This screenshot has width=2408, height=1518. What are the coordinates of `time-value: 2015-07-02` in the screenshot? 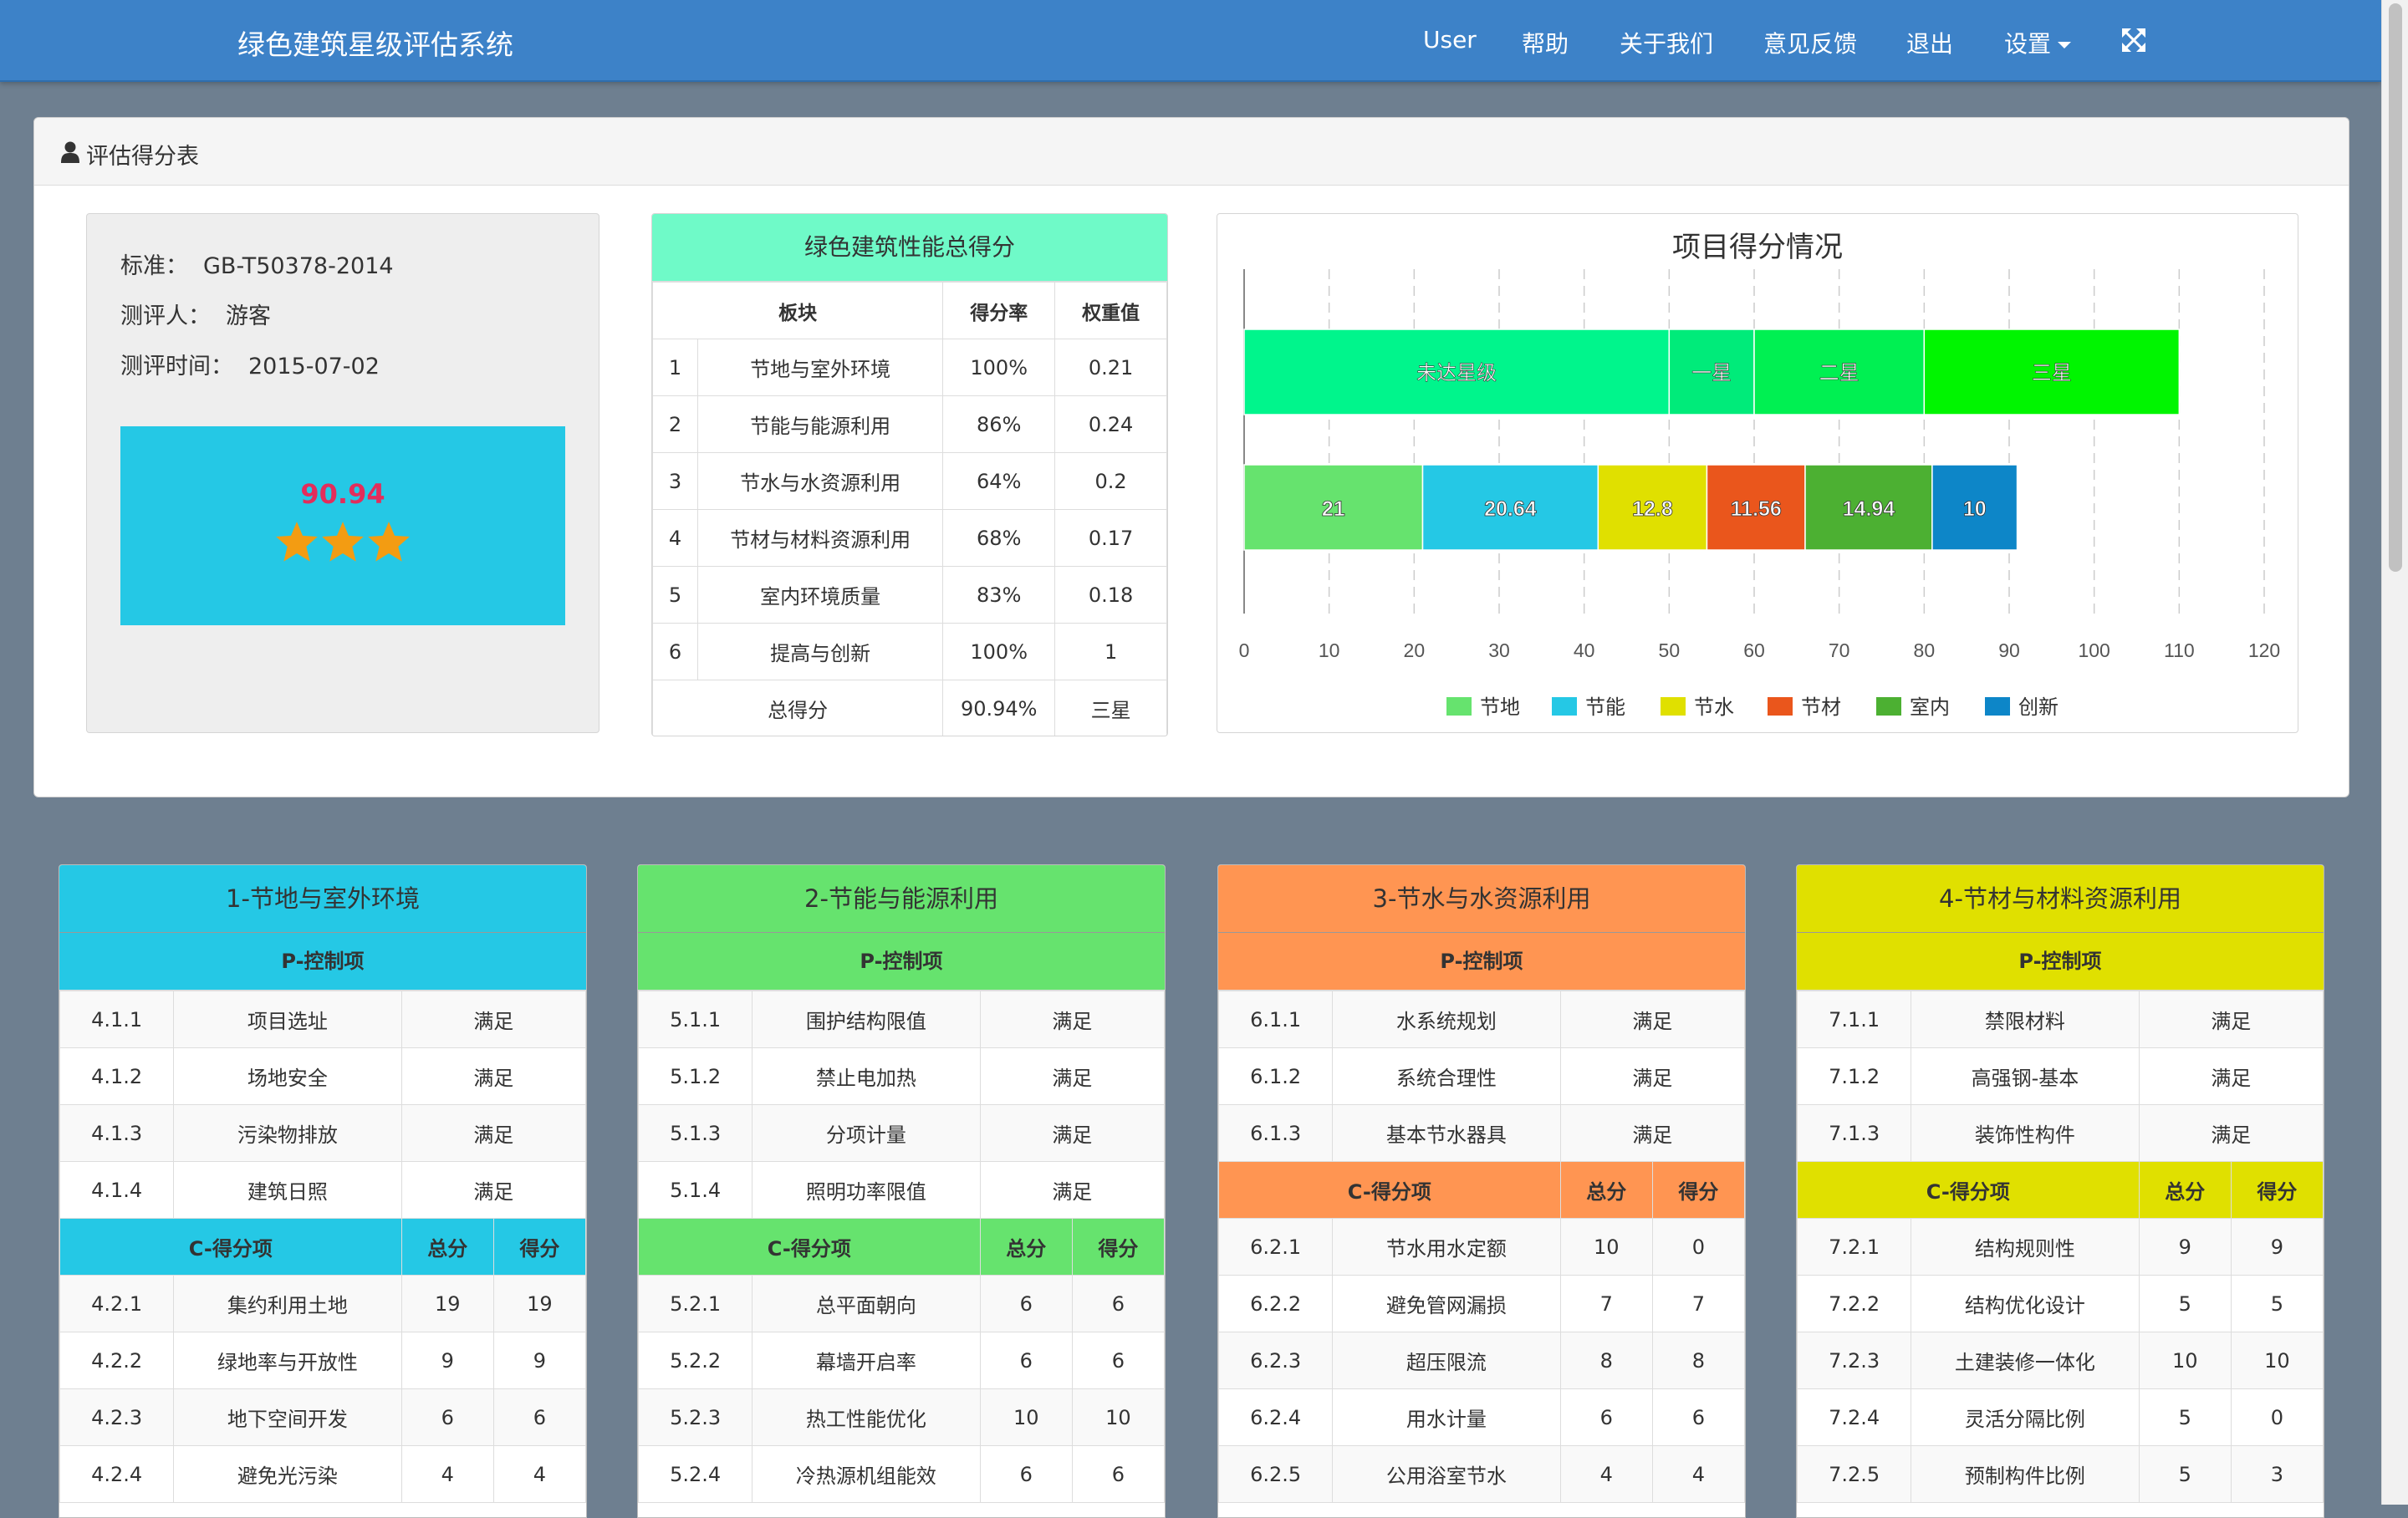 It's located at (314, 367).